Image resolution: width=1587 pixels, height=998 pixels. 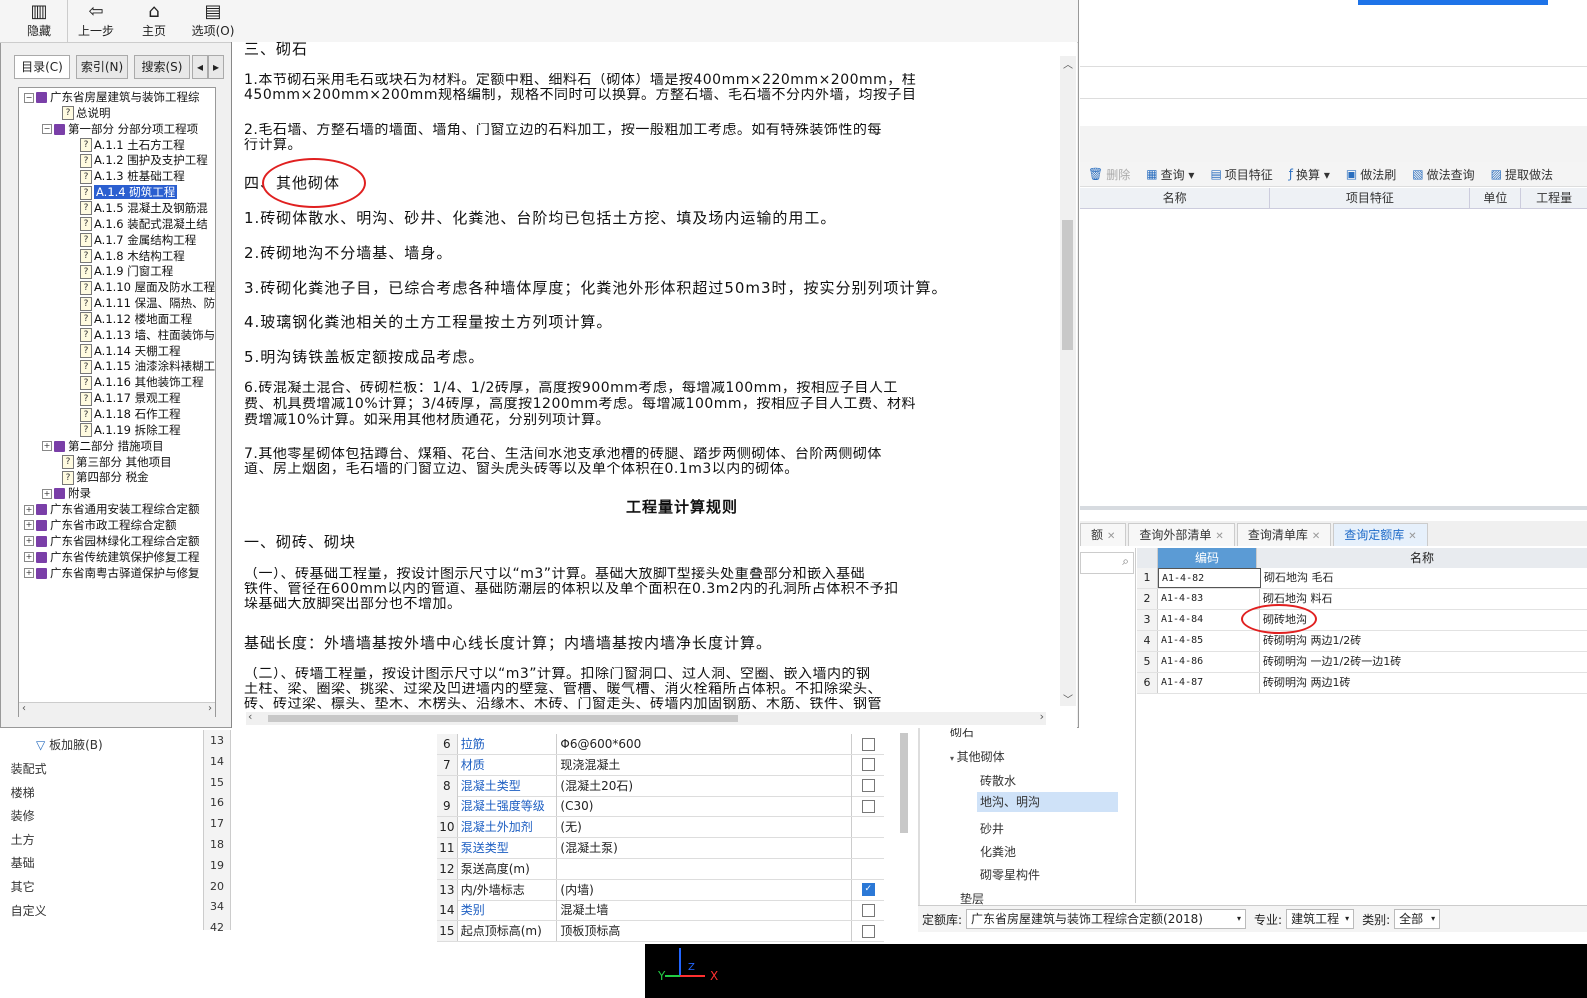 I want to click on tree-item: ? A.1.11 保温、隔热、防, so click(x=147, y=303).